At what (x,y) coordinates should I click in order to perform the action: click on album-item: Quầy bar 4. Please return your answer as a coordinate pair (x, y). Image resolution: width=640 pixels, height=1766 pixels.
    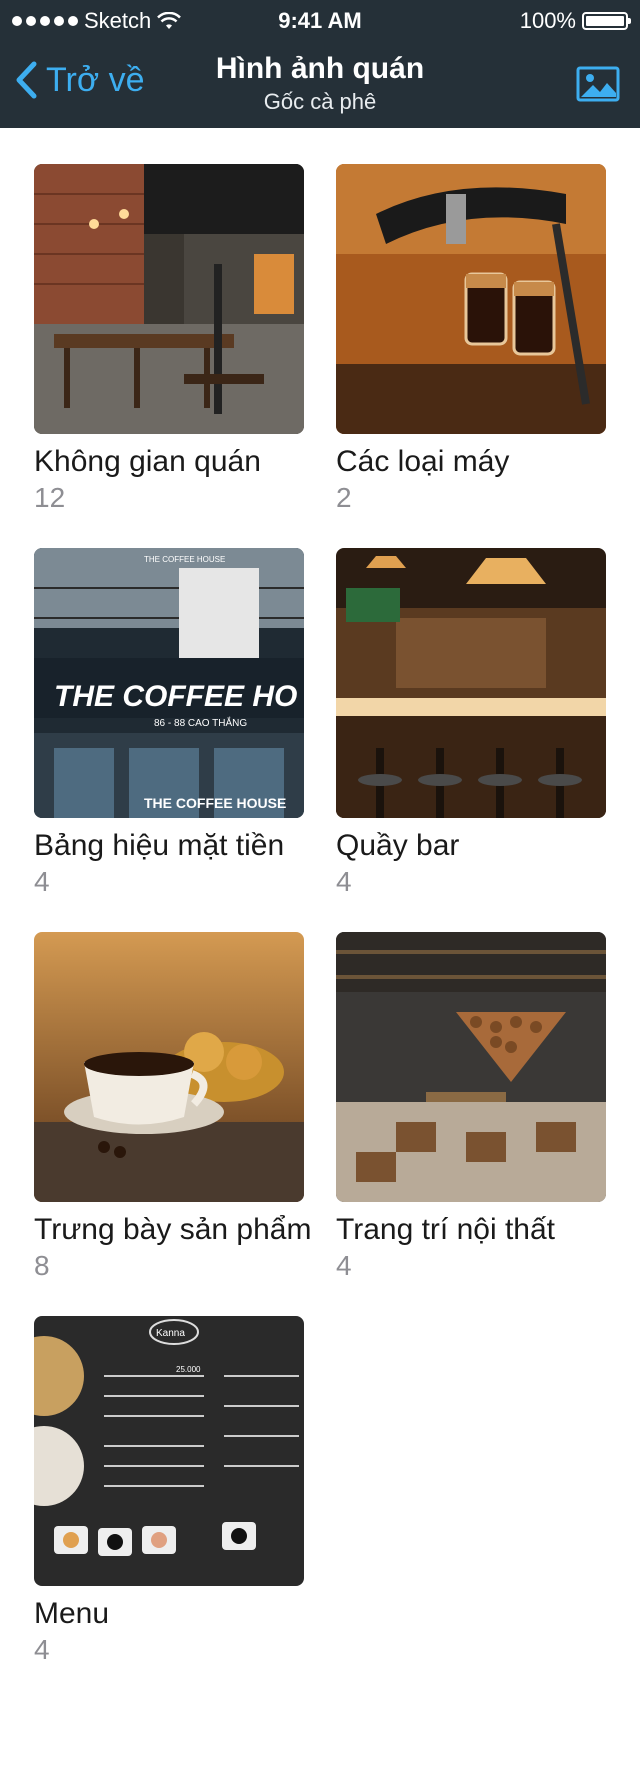
    Looking at the image, I should click on (471, 724).